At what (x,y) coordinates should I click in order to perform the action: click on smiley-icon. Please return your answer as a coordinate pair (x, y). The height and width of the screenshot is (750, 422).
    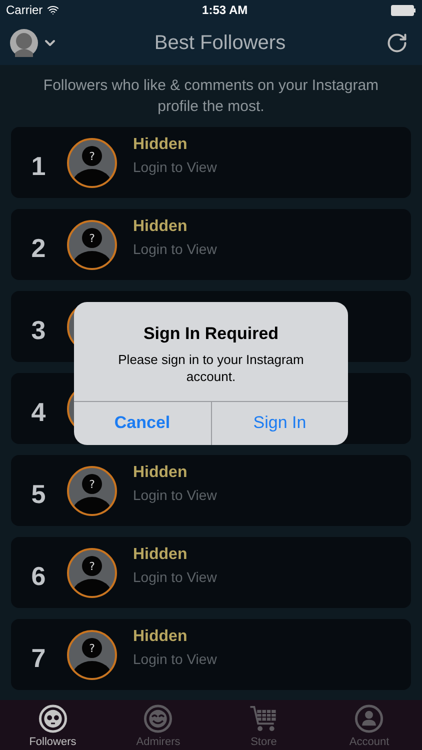
    Looking at the image, I should click on (158, 719).